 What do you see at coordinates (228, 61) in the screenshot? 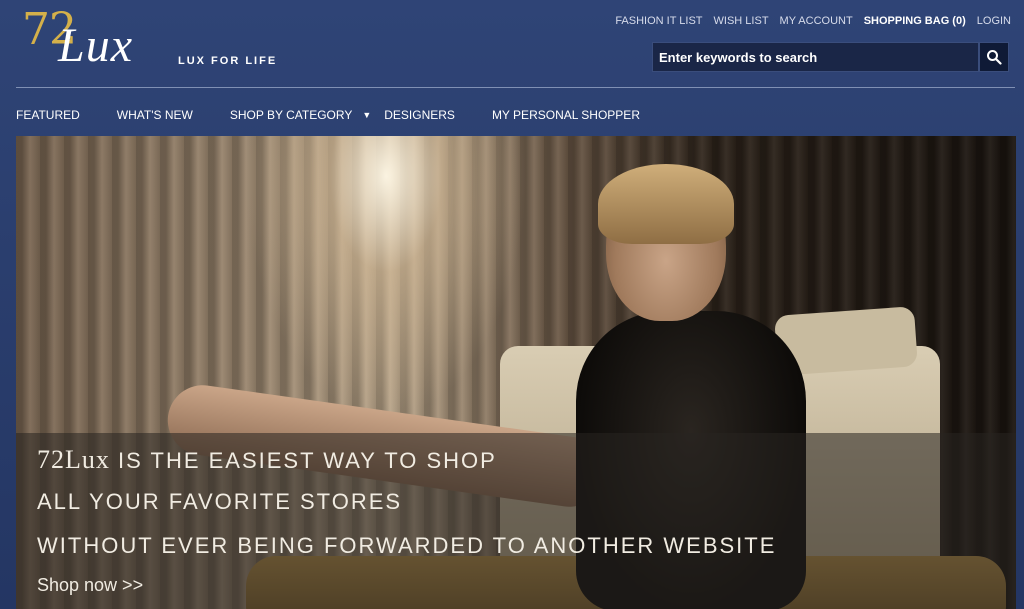
I see `tagline: LUX FOR LIFE` at bounding box center [228, 61].